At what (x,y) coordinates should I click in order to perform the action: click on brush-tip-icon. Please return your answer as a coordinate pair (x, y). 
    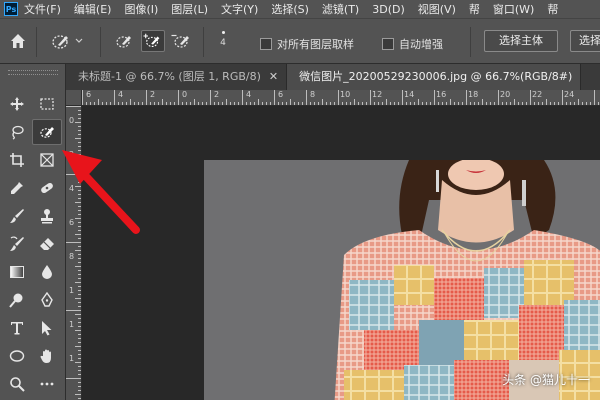
    Looking at the image, I should click on (223, 32).